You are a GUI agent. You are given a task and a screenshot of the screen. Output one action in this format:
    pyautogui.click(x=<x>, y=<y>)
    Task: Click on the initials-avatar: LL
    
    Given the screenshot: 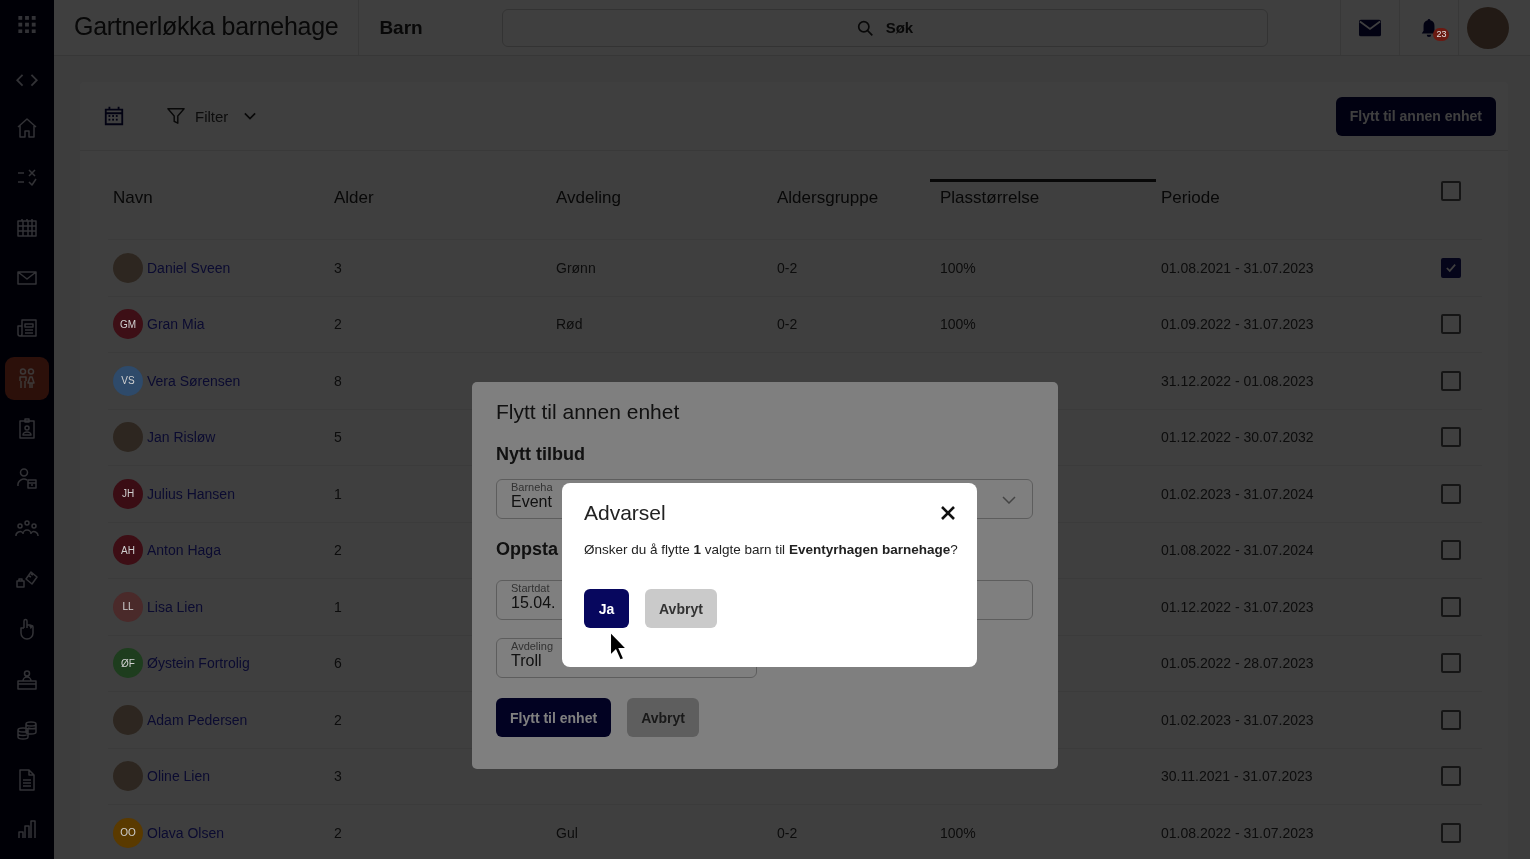 What is the action you would take?
    pyautogui.click(x=128, y=606)
    